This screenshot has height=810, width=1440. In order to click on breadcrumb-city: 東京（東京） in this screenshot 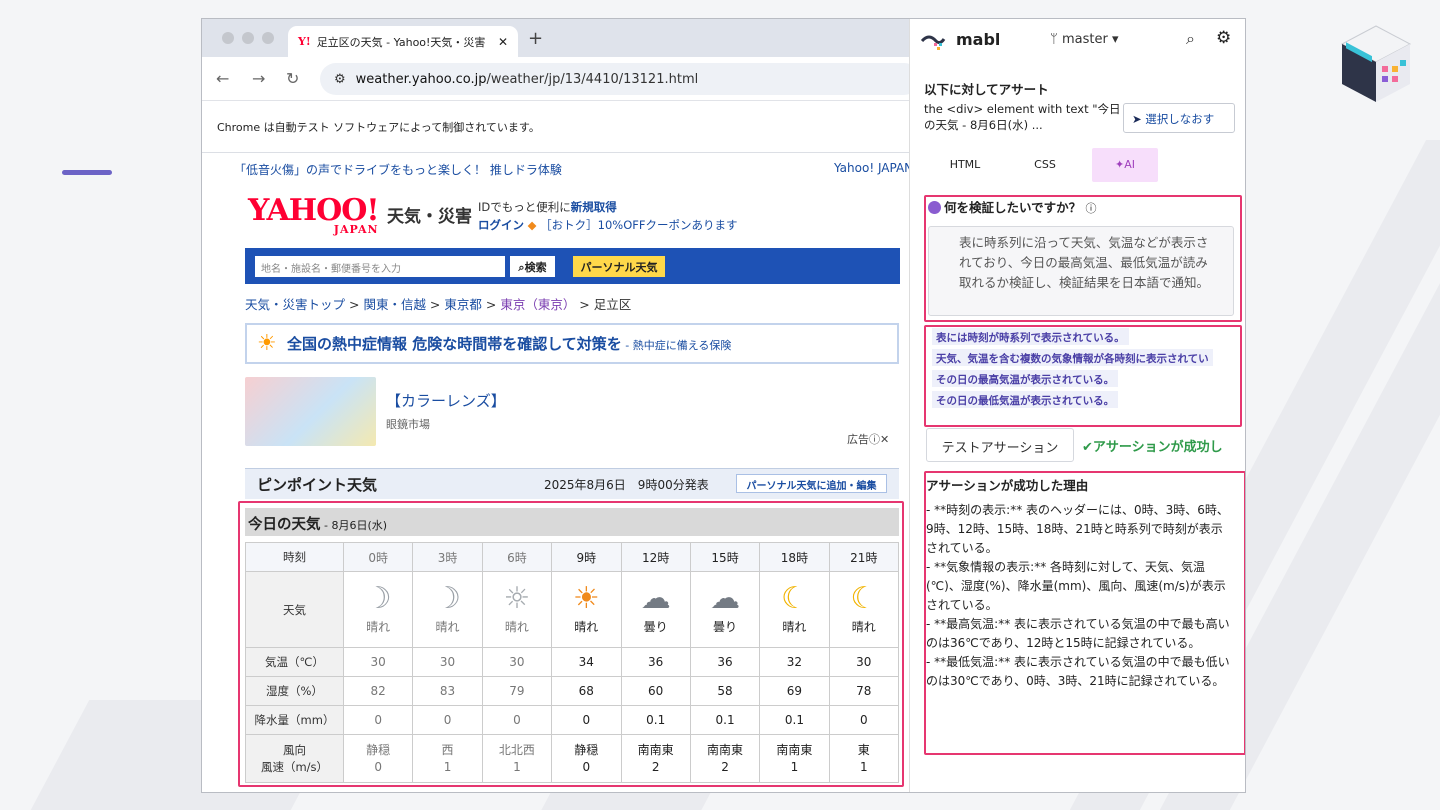, I will do `click(537, 304)`.